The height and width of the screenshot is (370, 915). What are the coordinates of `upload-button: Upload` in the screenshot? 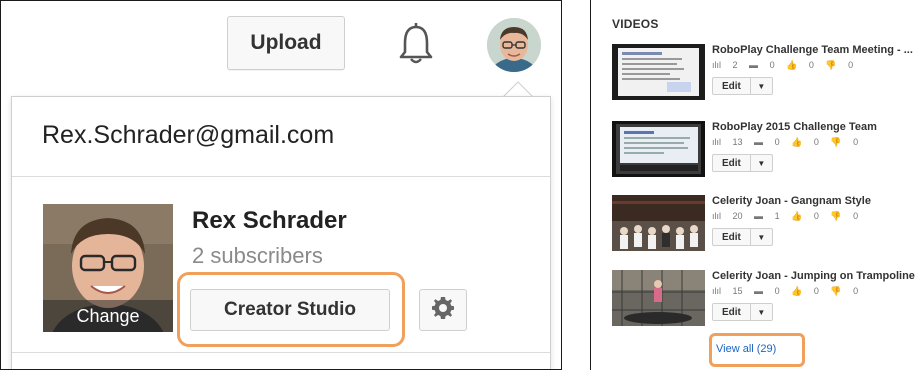 It's located at (286, 43).